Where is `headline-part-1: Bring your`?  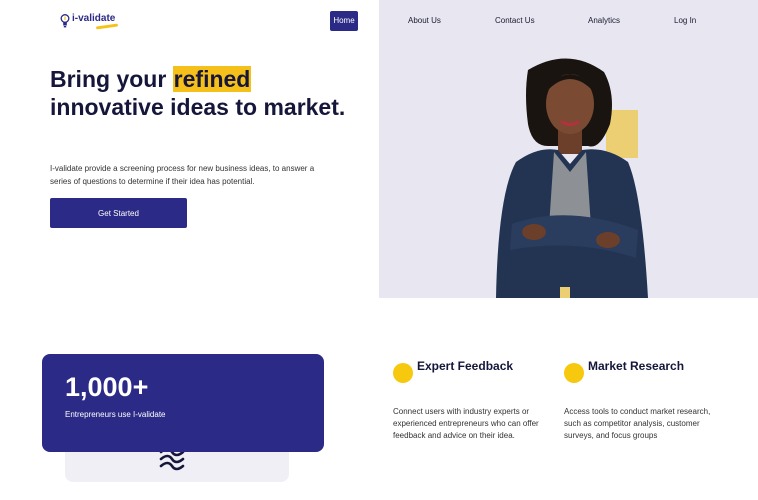
headline-part-1: Bring your is located at coordinates (111, 79).